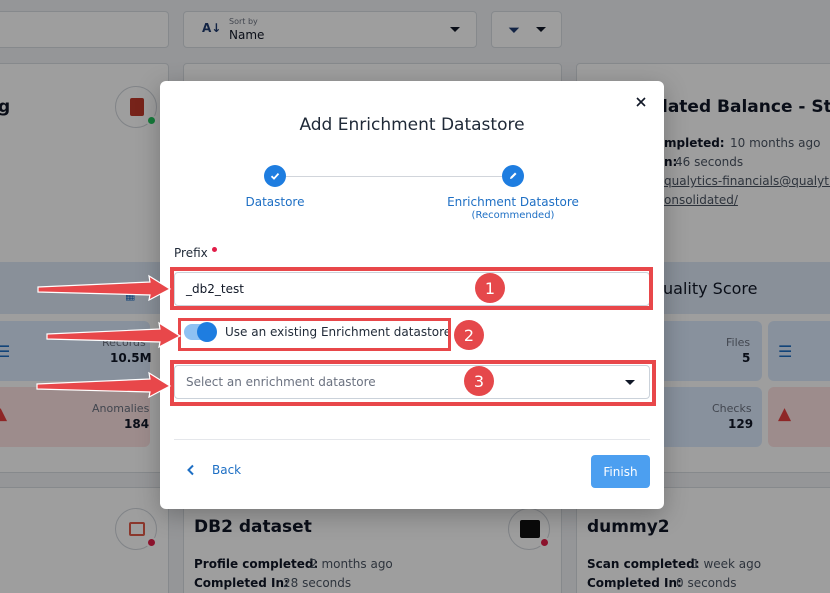 Image resolution: width=830 pixels, height=593 pixels. I want to click on callout-arrows, so click(109, 336).